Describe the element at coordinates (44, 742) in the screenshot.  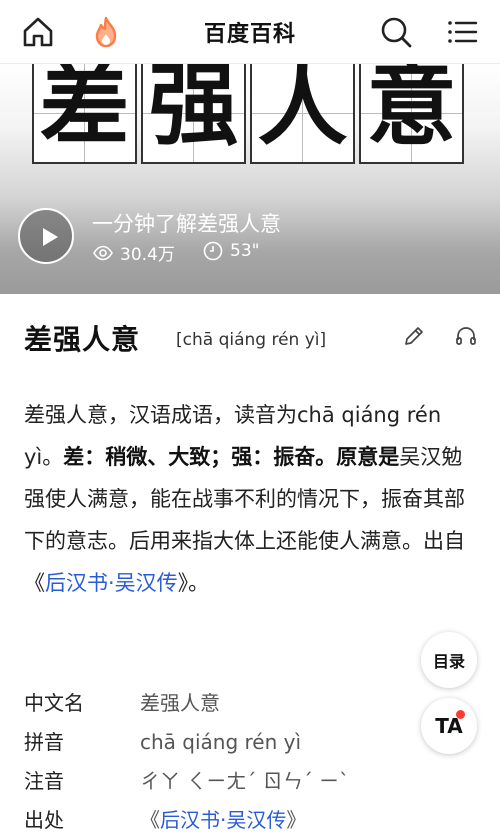
I see `info-label: 拼音` at that location.